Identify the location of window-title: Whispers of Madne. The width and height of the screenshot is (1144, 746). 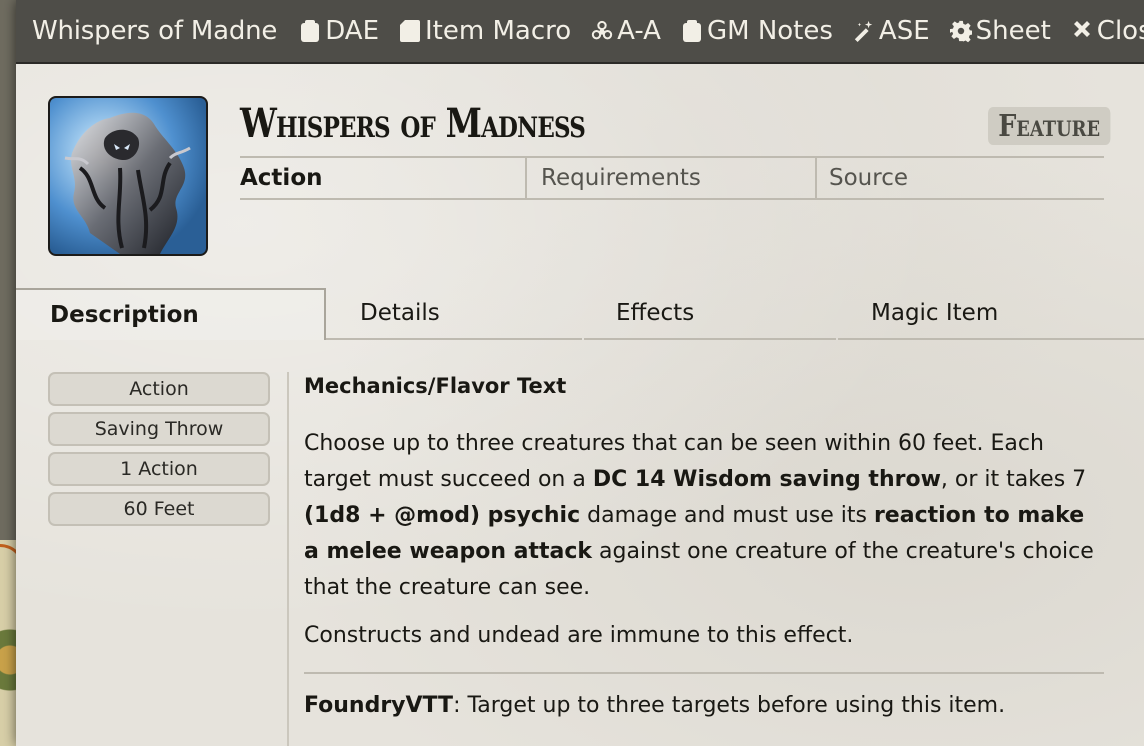
(155, 31).